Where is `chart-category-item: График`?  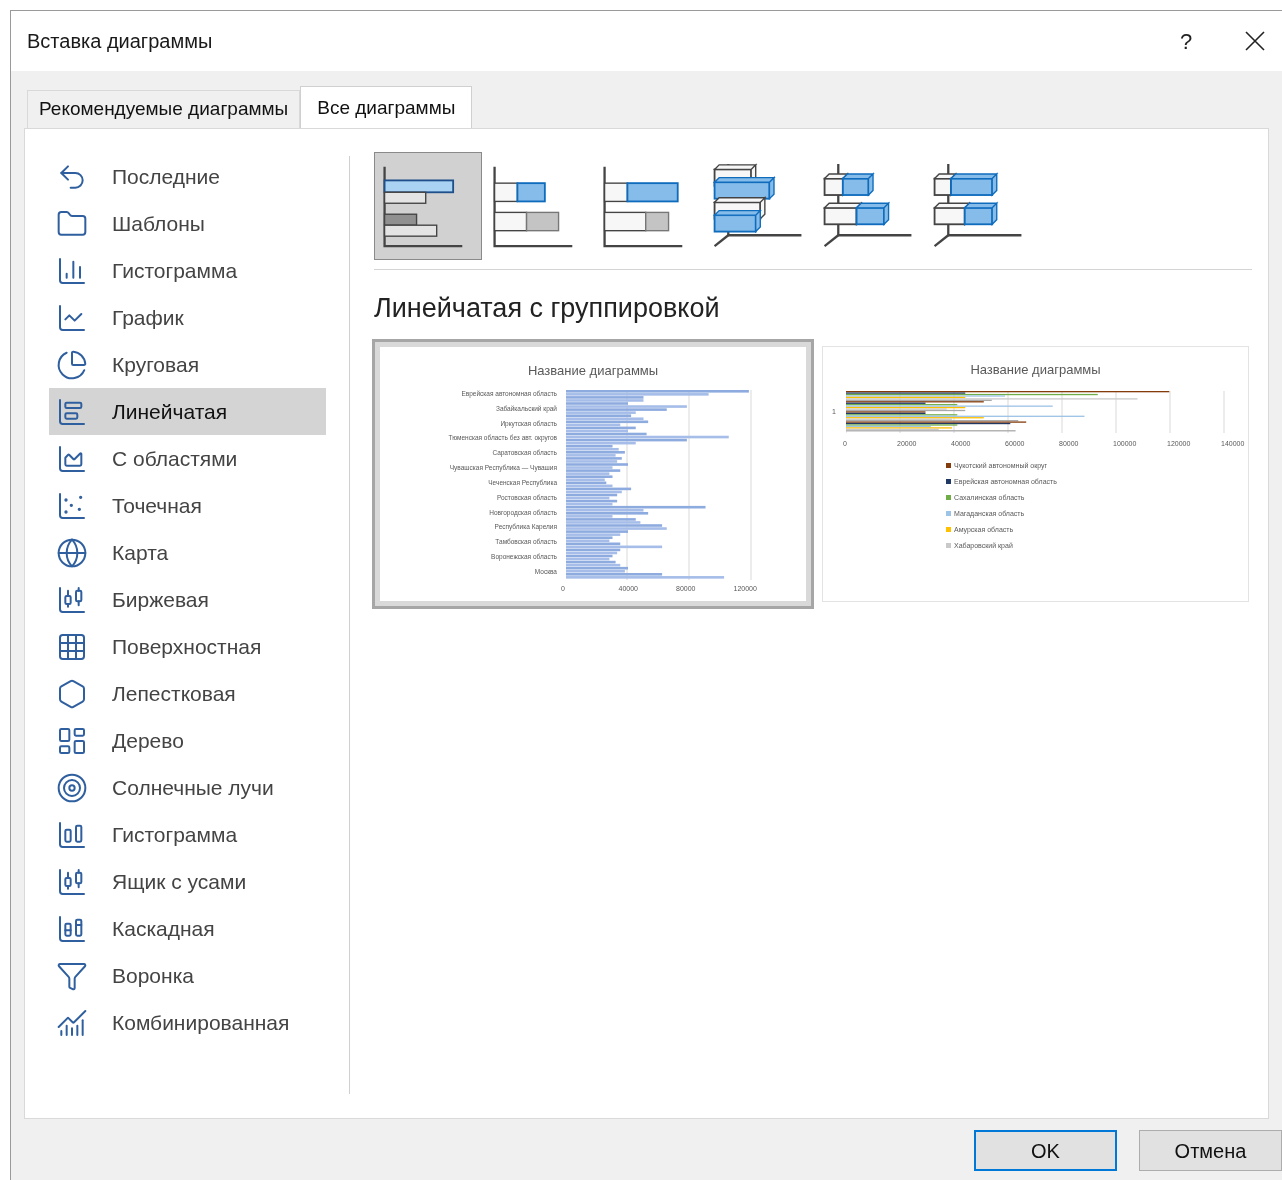
chart-category-item: График is located at coordinates (187, 317).